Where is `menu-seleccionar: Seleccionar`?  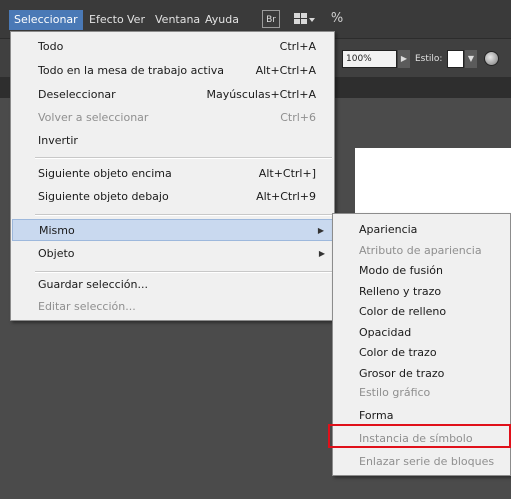
menu-seleccionar: Seleccionar is located at coordinates (46, 20).